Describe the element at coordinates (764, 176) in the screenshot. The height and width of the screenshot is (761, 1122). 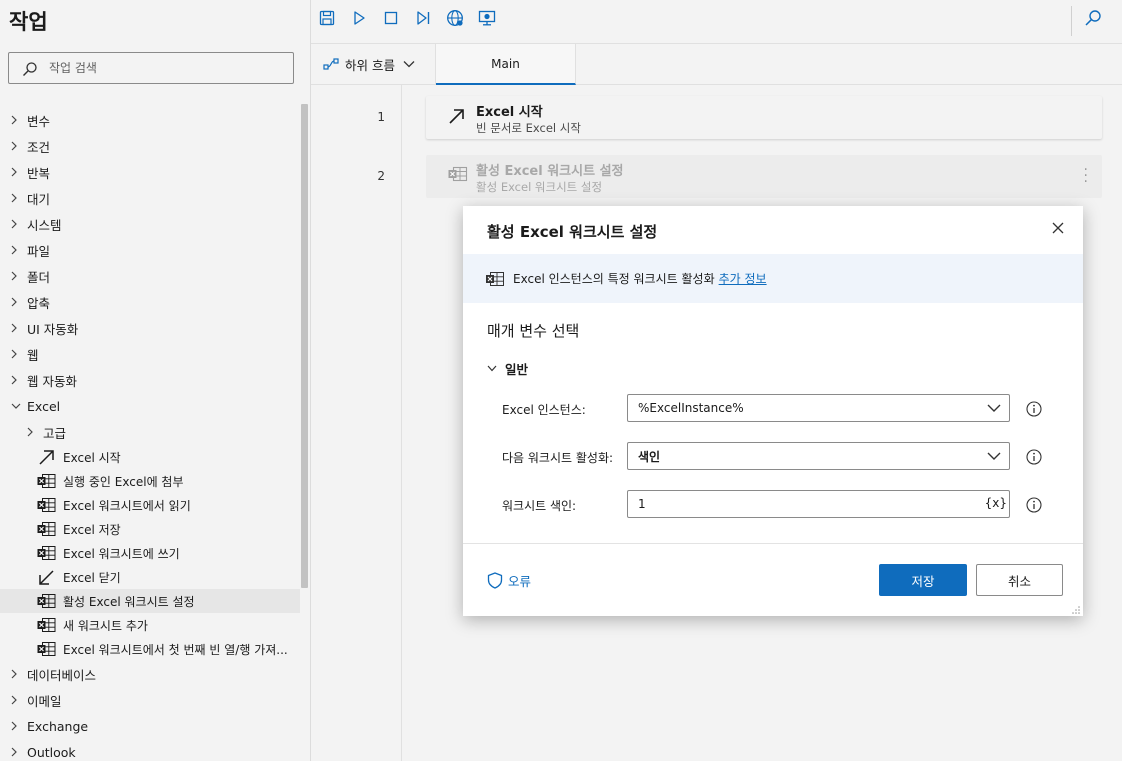
I see `flow-step-set-active-worksheet: 활성 Excel 워크시트 설정 활성 Excel 워크시트 설정 · · ·` at that location.